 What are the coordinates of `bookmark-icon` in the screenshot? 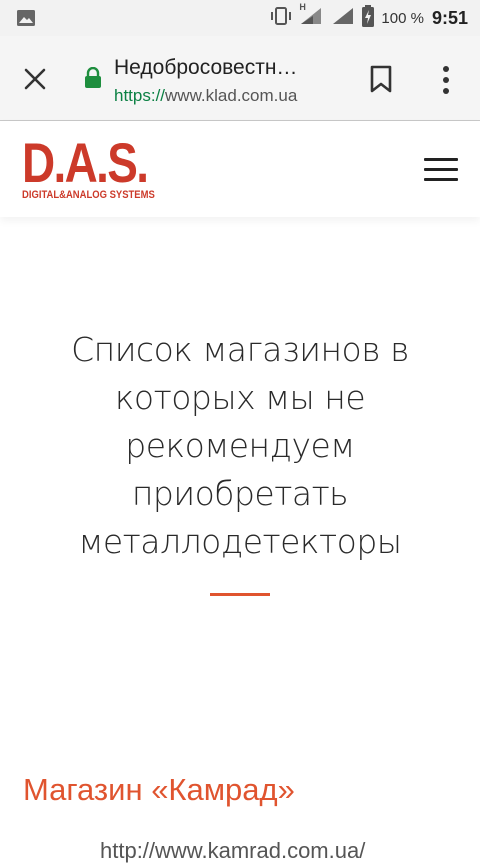 It's located at (381, 81).